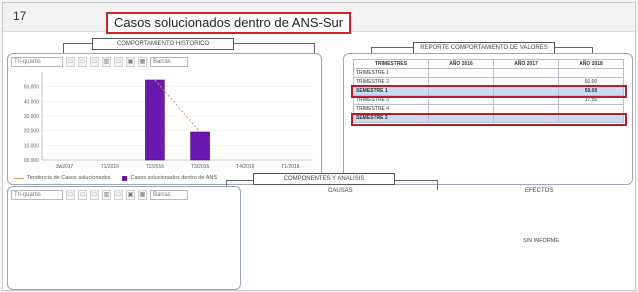 The height and width of the screenshot is (292, 638). What do you see at coordinates (32, 132) in the screenshot?
I see `y-tick-label: 20.000` at bounding box center [32, 132].